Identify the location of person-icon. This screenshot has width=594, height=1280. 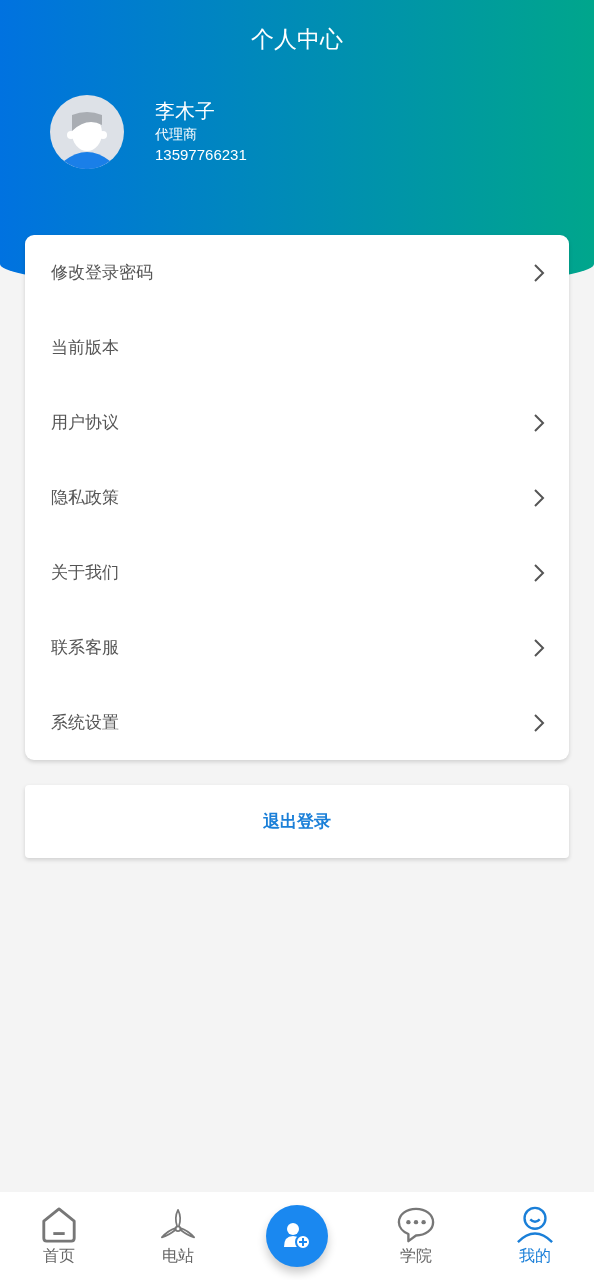
(534, 1225).